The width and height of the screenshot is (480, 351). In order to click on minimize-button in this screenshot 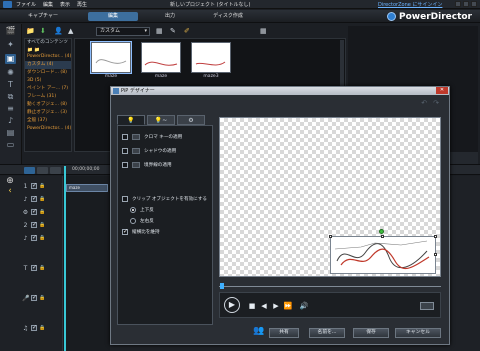, I will do `click(458, 4)`.